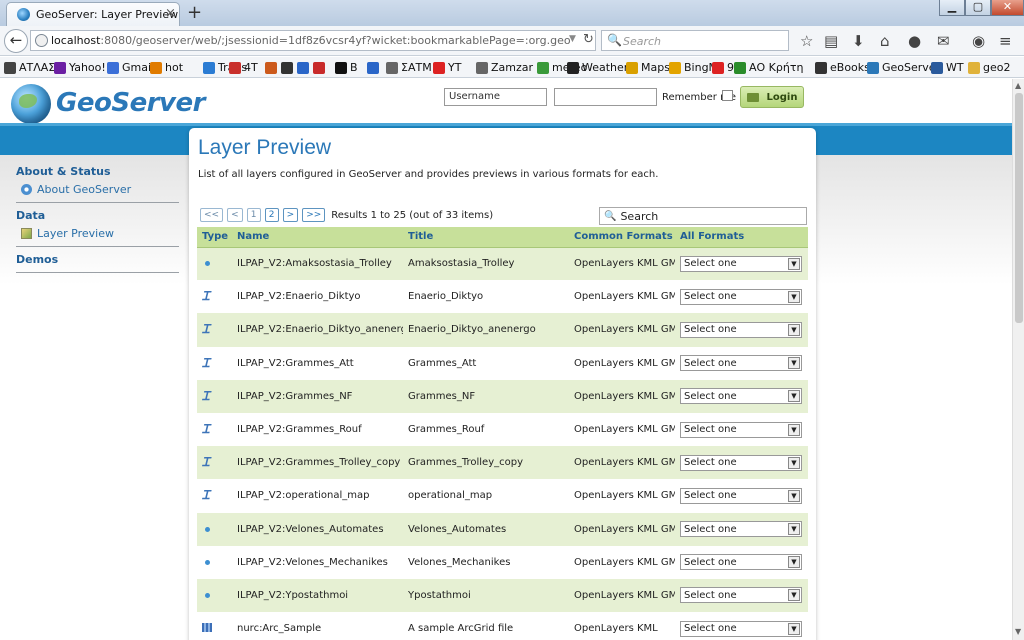 Image resolution: width=1024 pixels, height=640 pixels. I want to click on username-field: Username, so click(495, 97).